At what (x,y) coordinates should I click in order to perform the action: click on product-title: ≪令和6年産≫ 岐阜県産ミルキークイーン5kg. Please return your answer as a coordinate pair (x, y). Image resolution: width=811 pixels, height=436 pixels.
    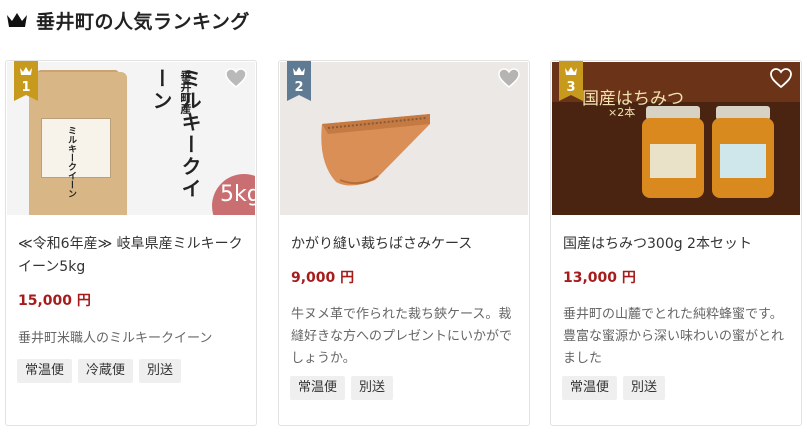
    Looking at the image, I should click on (132, 256).